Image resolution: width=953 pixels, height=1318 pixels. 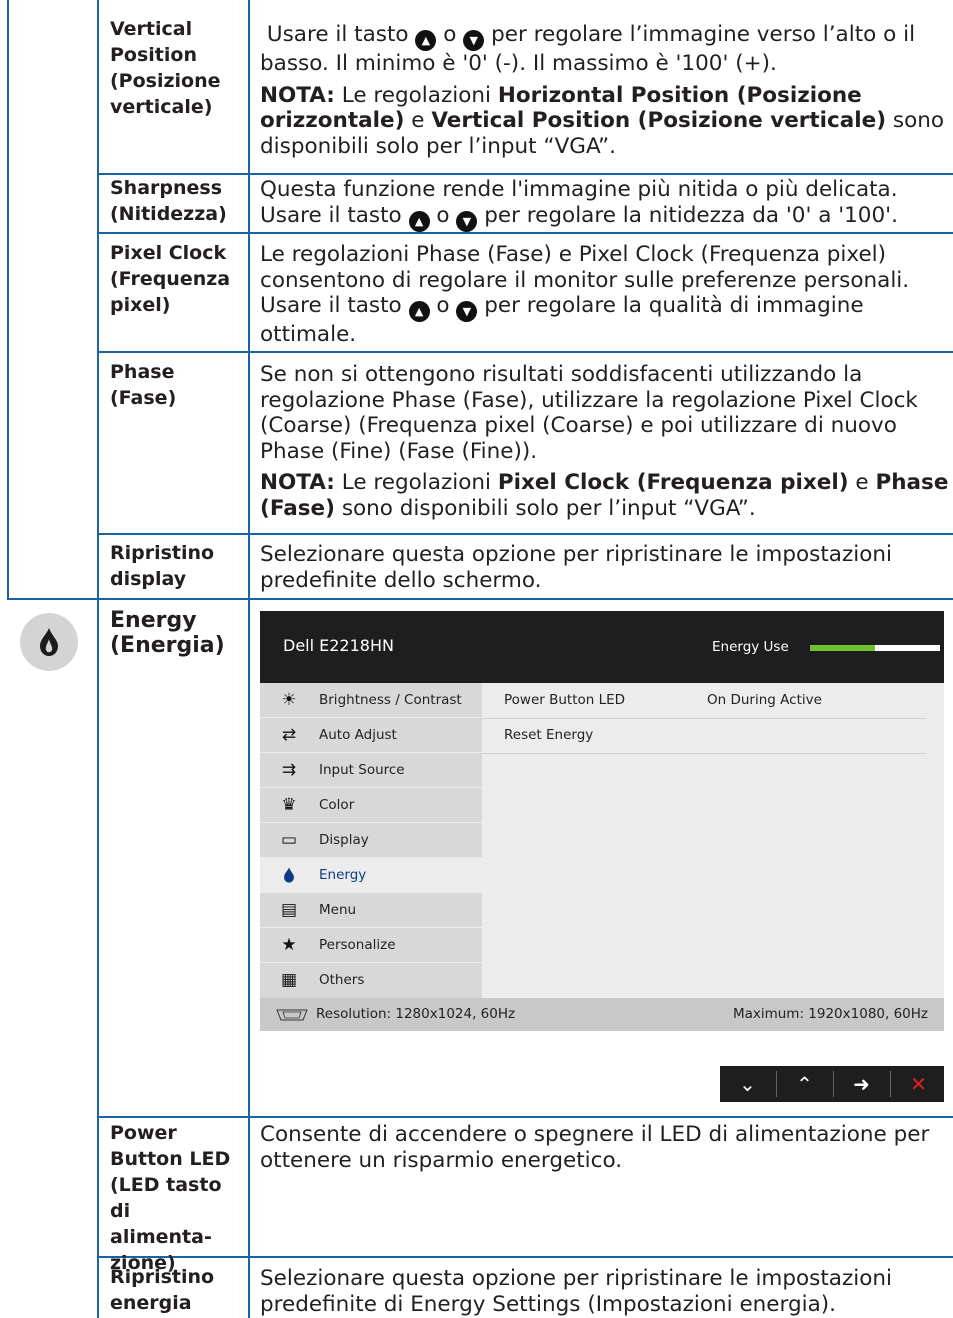 I want to click on color-icon: ♛, so click(x=289, y=805).